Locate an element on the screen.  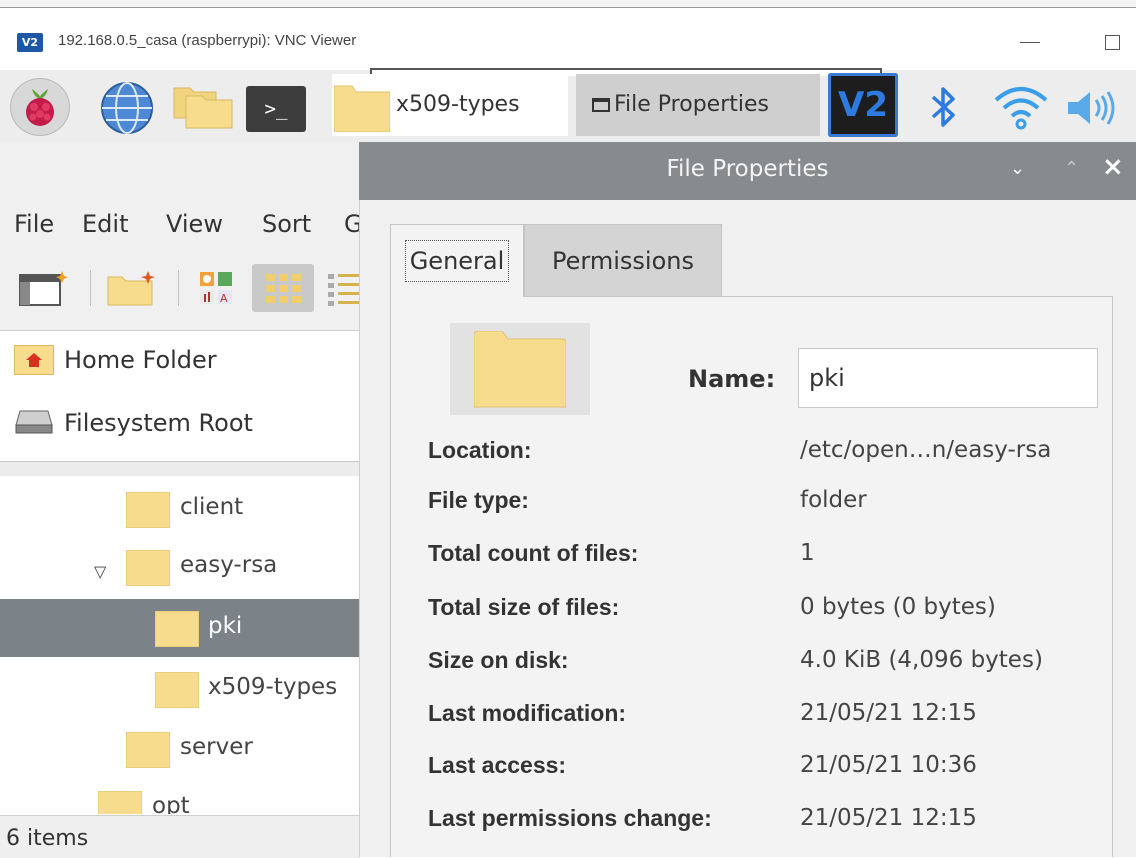
tree-item-label: opt is located at coordinates (171, 803).